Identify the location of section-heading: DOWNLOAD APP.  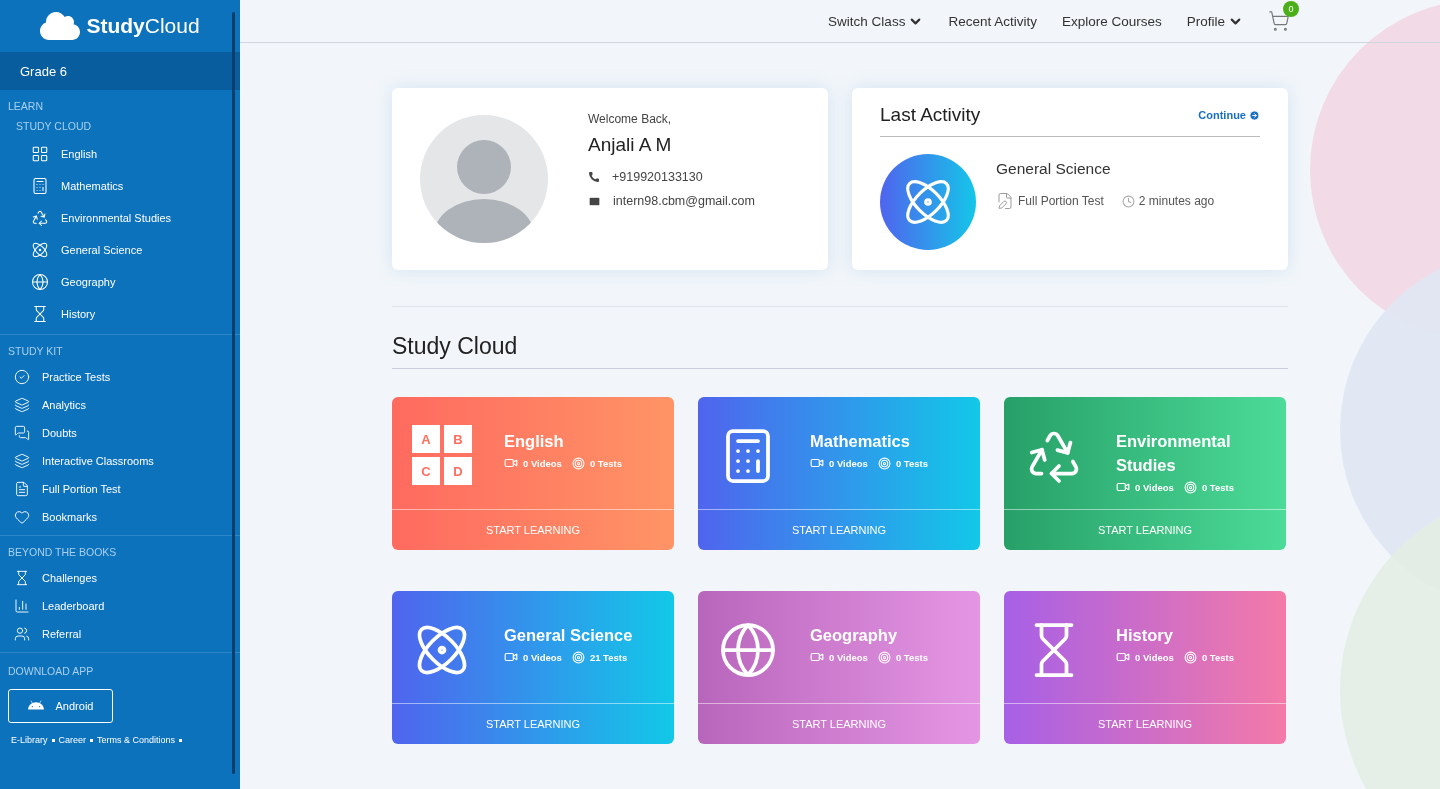
(51, 671).